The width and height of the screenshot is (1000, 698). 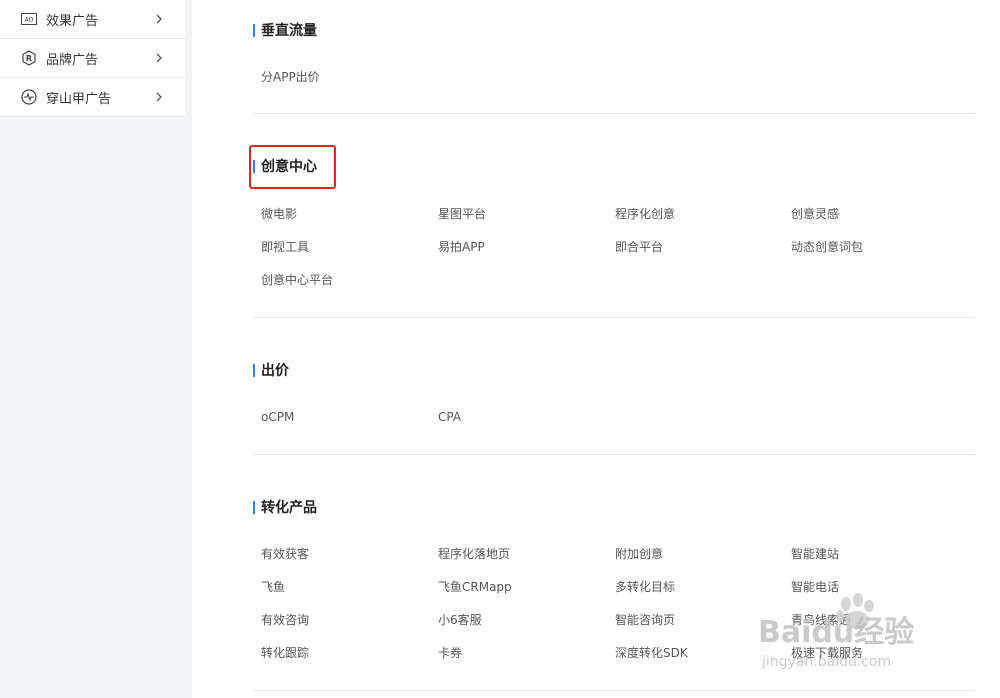 What do you see at coordinates (271, 371) in the screenshot?
I see `section-title-bidding: 出价` at bounding box center [271, 371].